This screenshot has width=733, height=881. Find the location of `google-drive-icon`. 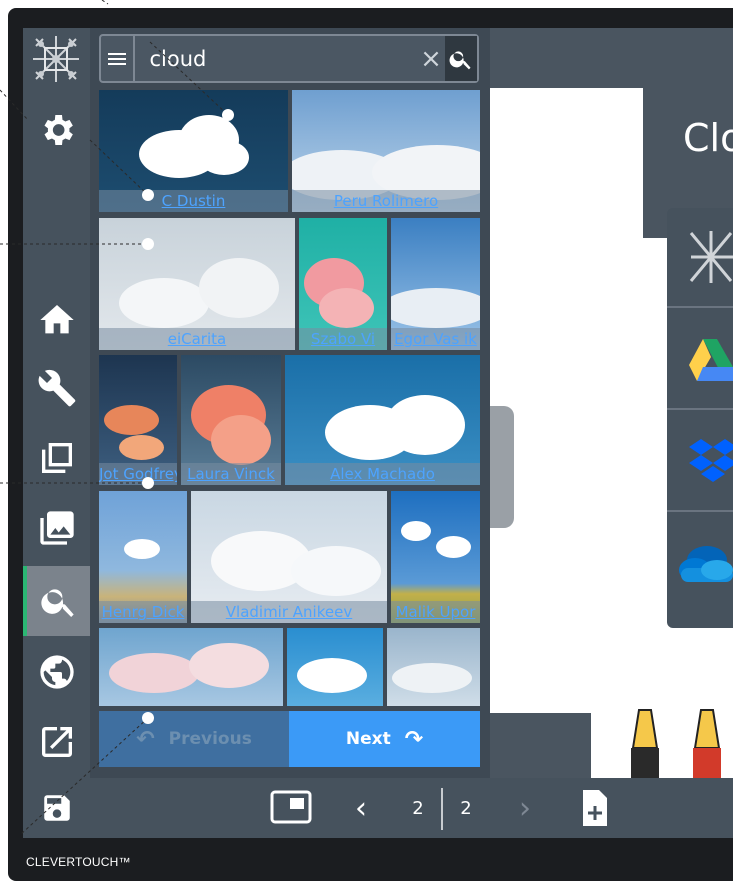

google-drive-icon is located at coordinates (711, 360).